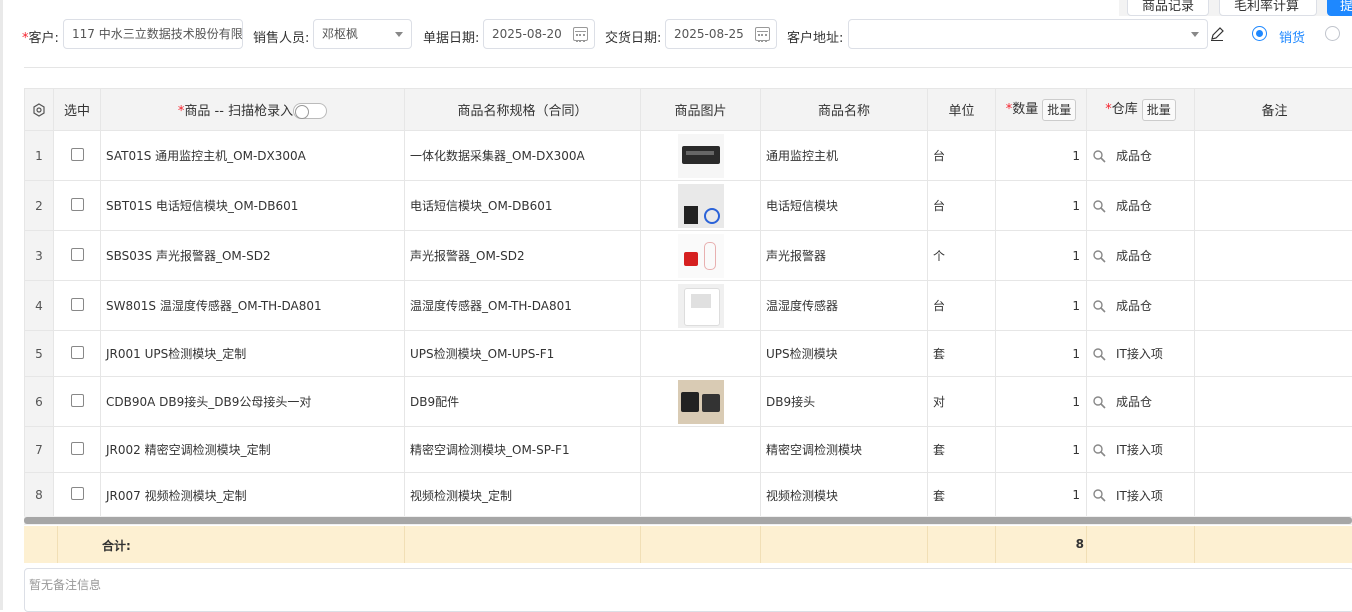 Image resolution: width=1352 pixels, height=612 pixels. Describe the element at coordinates (844, 306) in the screenshot. I see `name-cell: 温湿度传感器` at that location.